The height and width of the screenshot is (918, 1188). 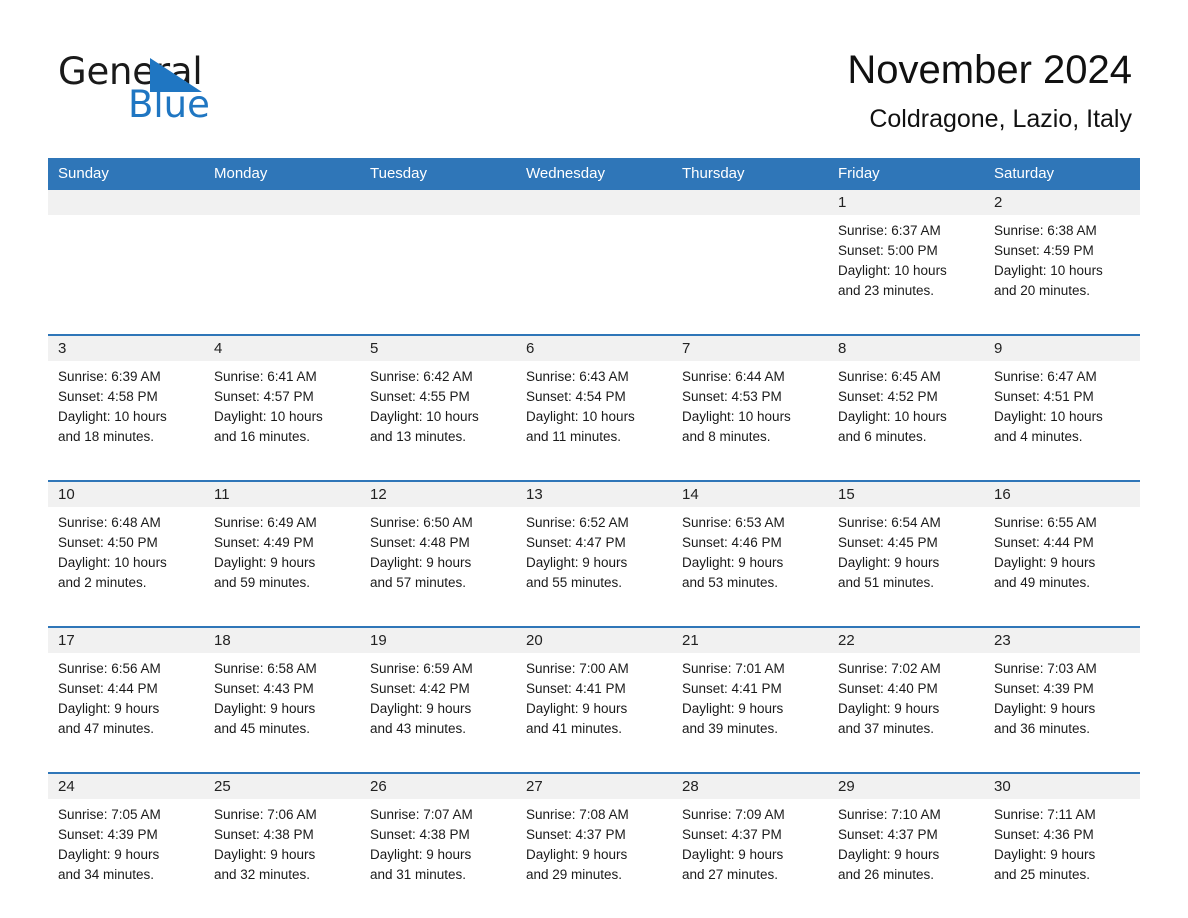 What do you see at coordinates (106, 728) in the screenshot?
I see `day-detail-line: and 47 minutes.` at bounding box center [106, 728].